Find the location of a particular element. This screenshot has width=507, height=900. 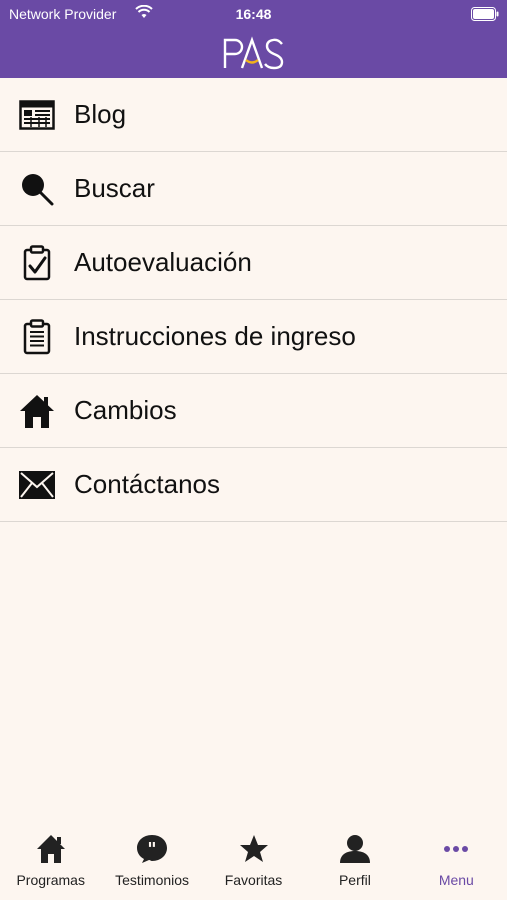

status-time: 16:48 is located at coordinates (253, 14).